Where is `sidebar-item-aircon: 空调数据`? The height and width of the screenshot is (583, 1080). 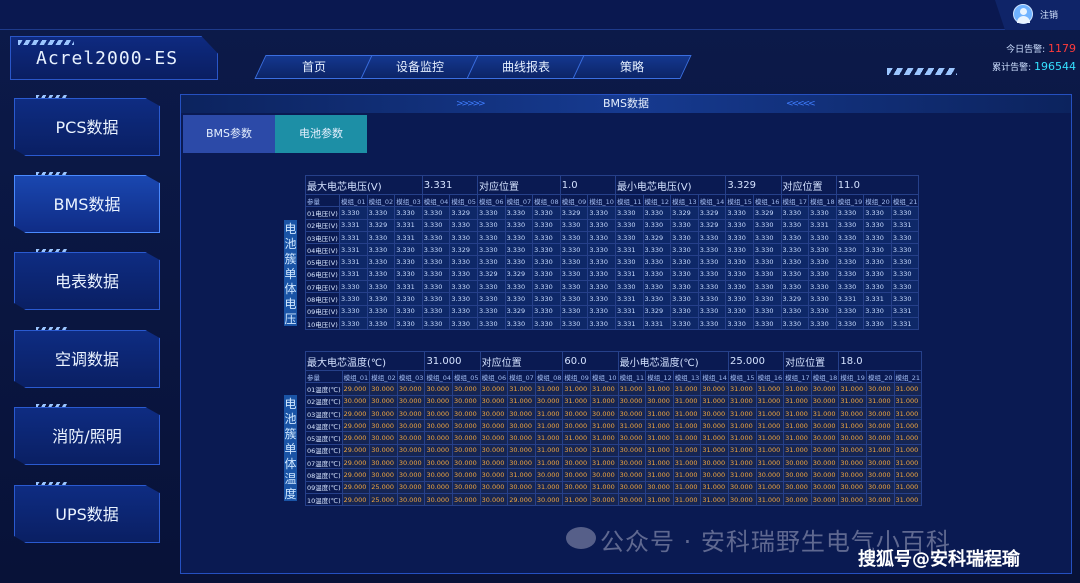 sidebar-item-aircon: 空调数据 is located at coordinates (87, 359).